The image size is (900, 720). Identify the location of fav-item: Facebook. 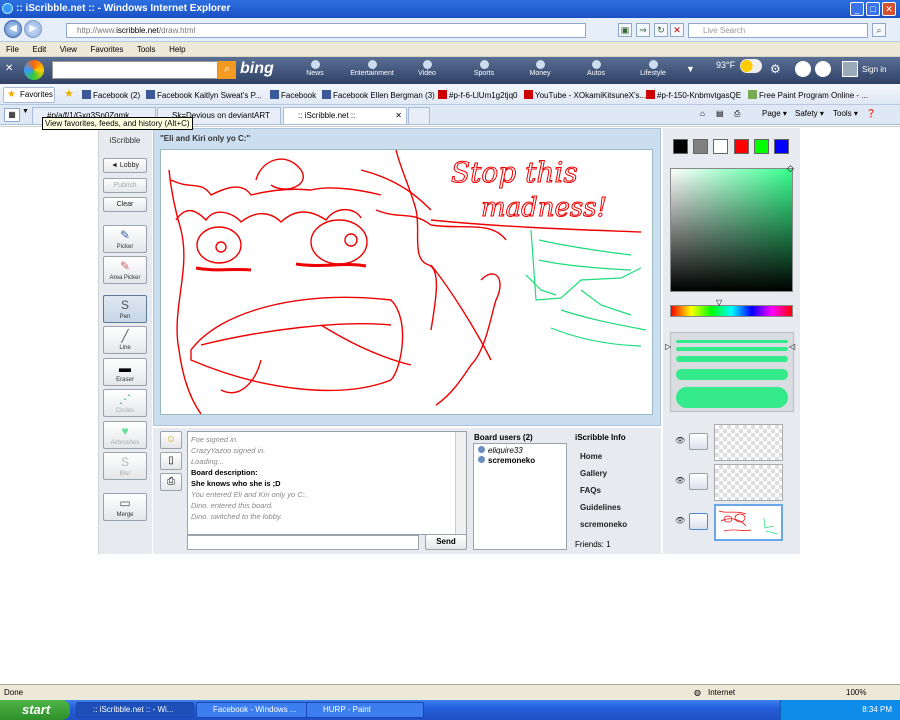
(293, 95).